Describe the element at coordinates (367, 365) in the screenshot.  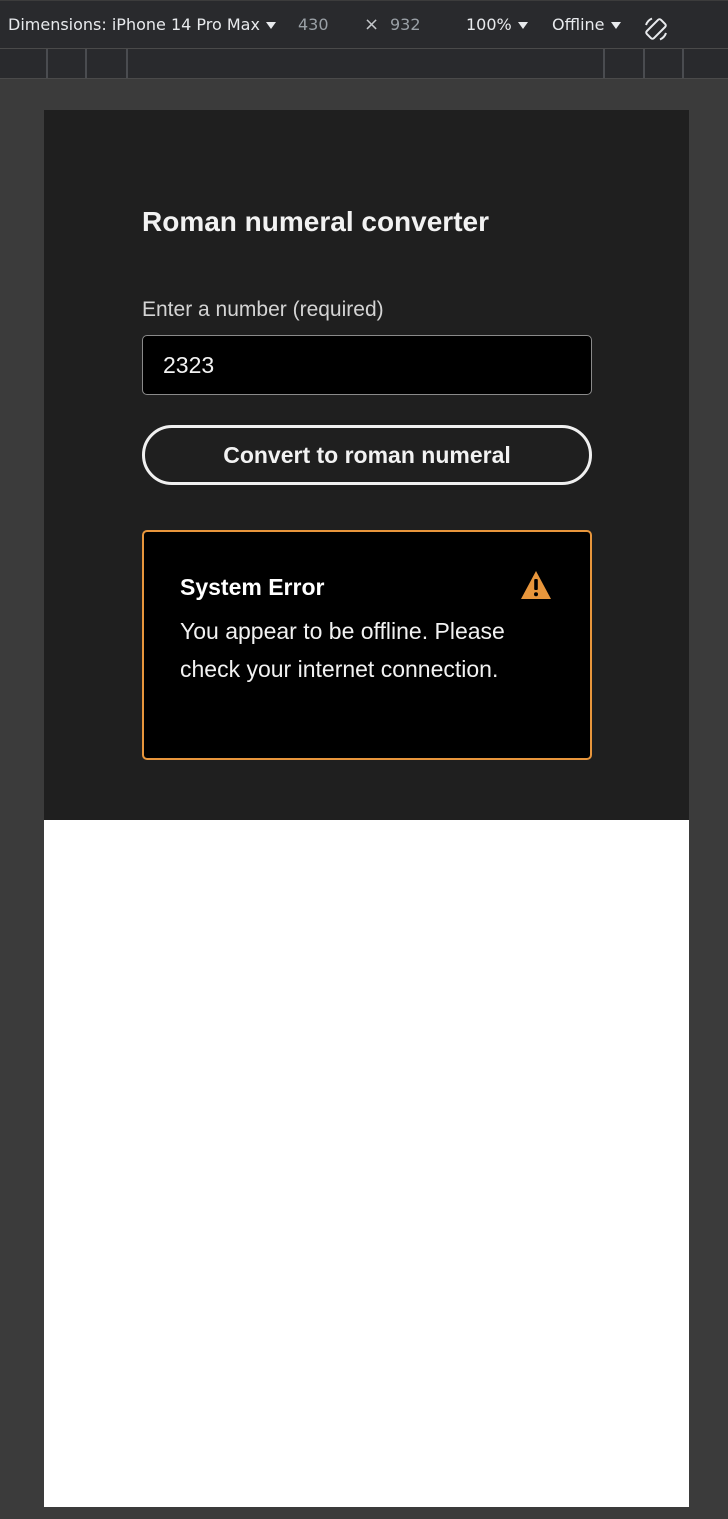
I see `number-input` at that location.